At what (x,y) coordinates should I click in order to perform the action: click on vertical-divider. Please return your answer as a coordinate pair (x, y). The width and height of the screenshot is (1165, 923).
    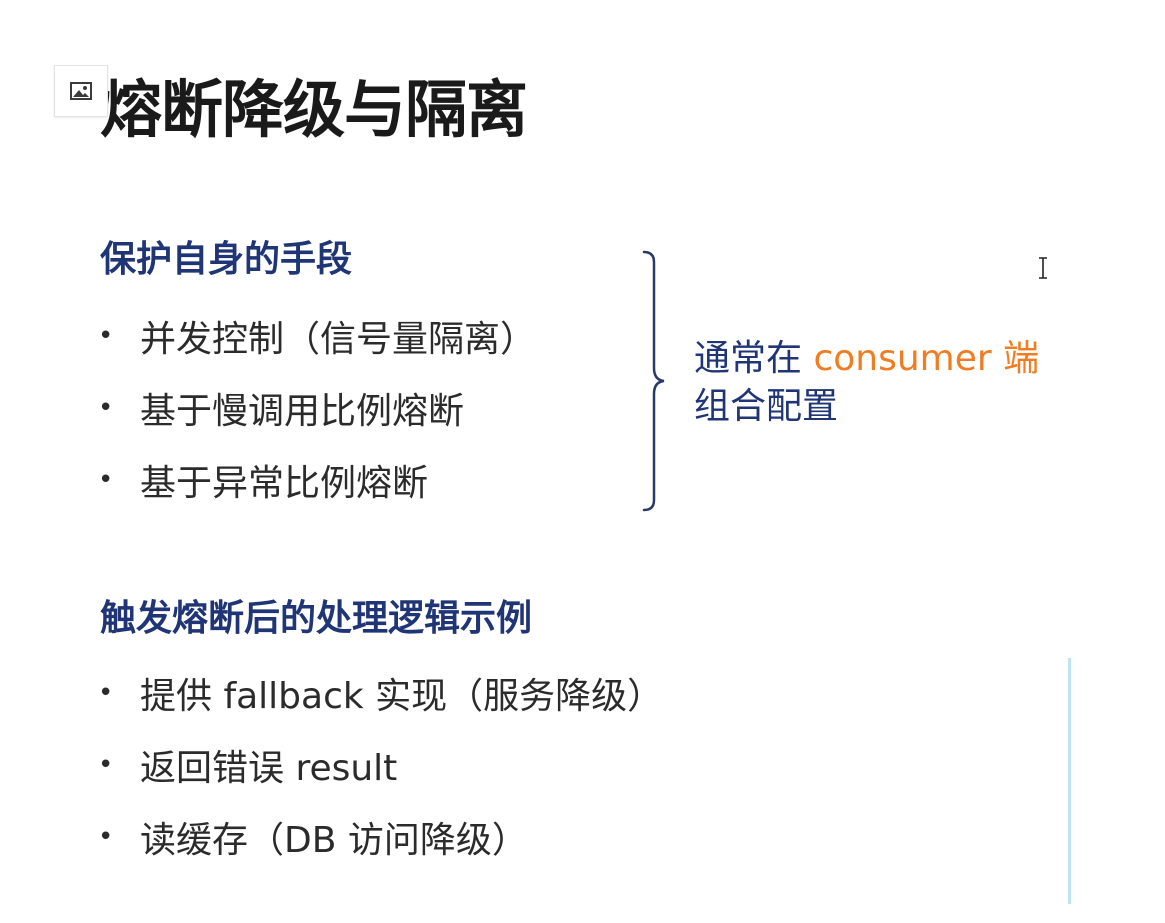
    Looking at the image, I should click on (1069, 781).